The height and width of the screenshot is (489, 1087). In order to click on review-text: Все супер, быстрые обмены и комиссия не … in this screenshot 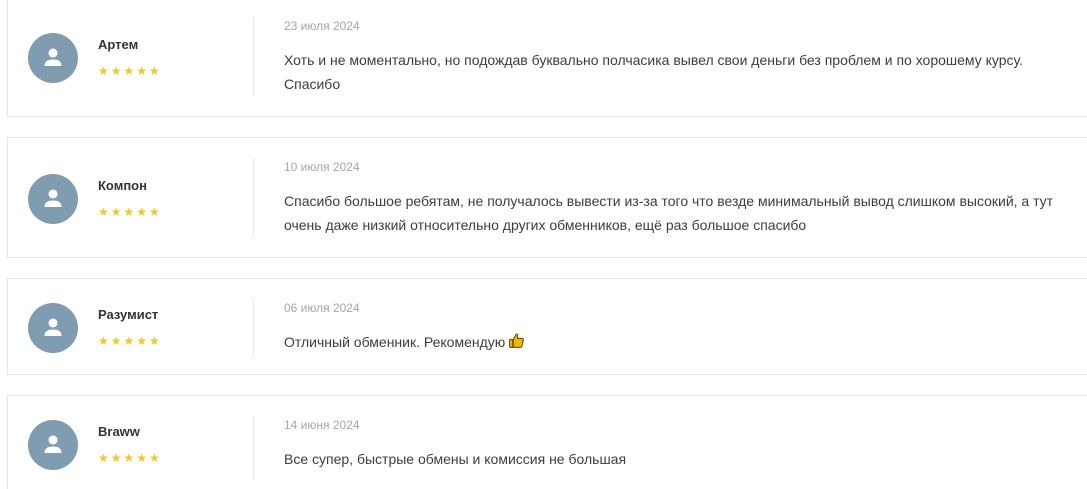, I will do `click(455, 459)`.